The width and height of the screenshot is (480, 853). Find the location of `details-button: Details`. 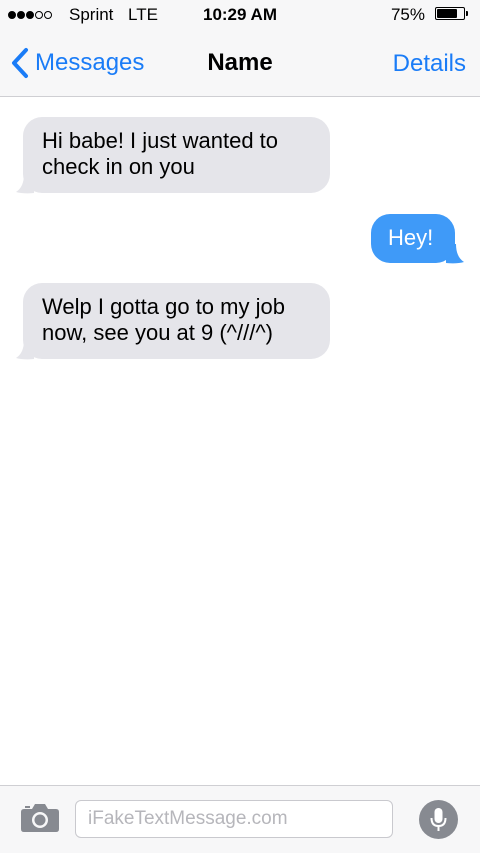

details-button: Details is located at coordinates (429, 64).